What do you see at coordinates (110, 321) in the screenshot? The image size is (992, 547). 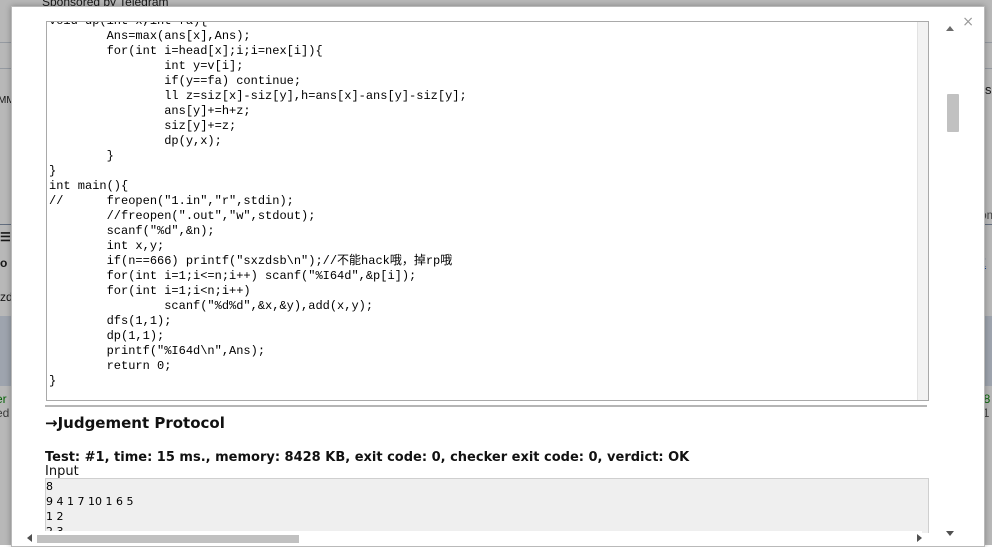 I see `code-line: dfs(1,1);` at bounding box center [110, 321].